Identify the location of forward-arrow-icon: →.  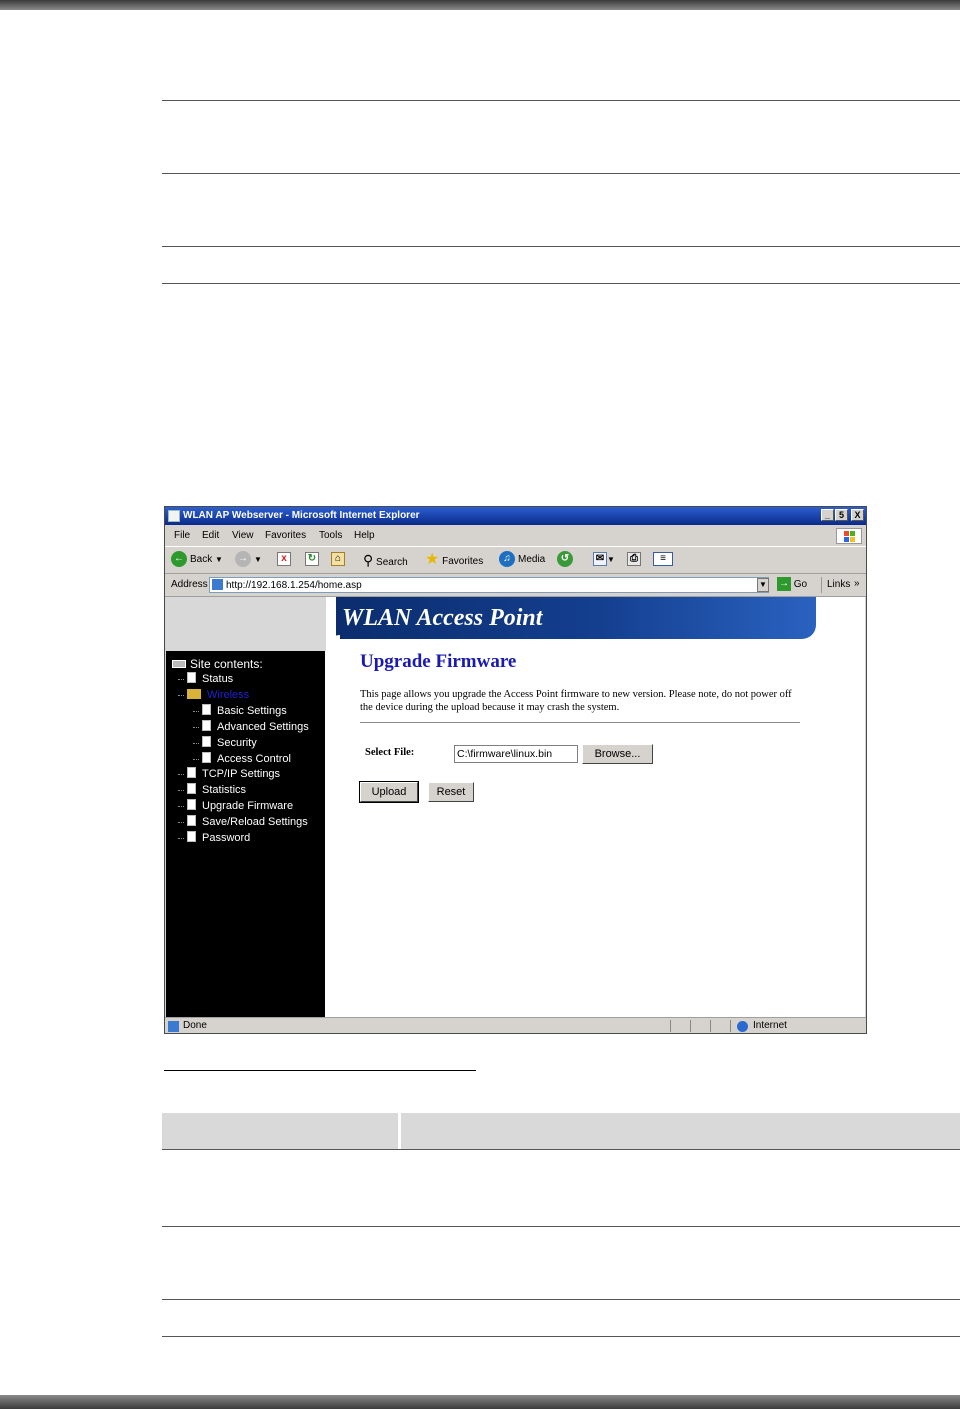
(243, 559).